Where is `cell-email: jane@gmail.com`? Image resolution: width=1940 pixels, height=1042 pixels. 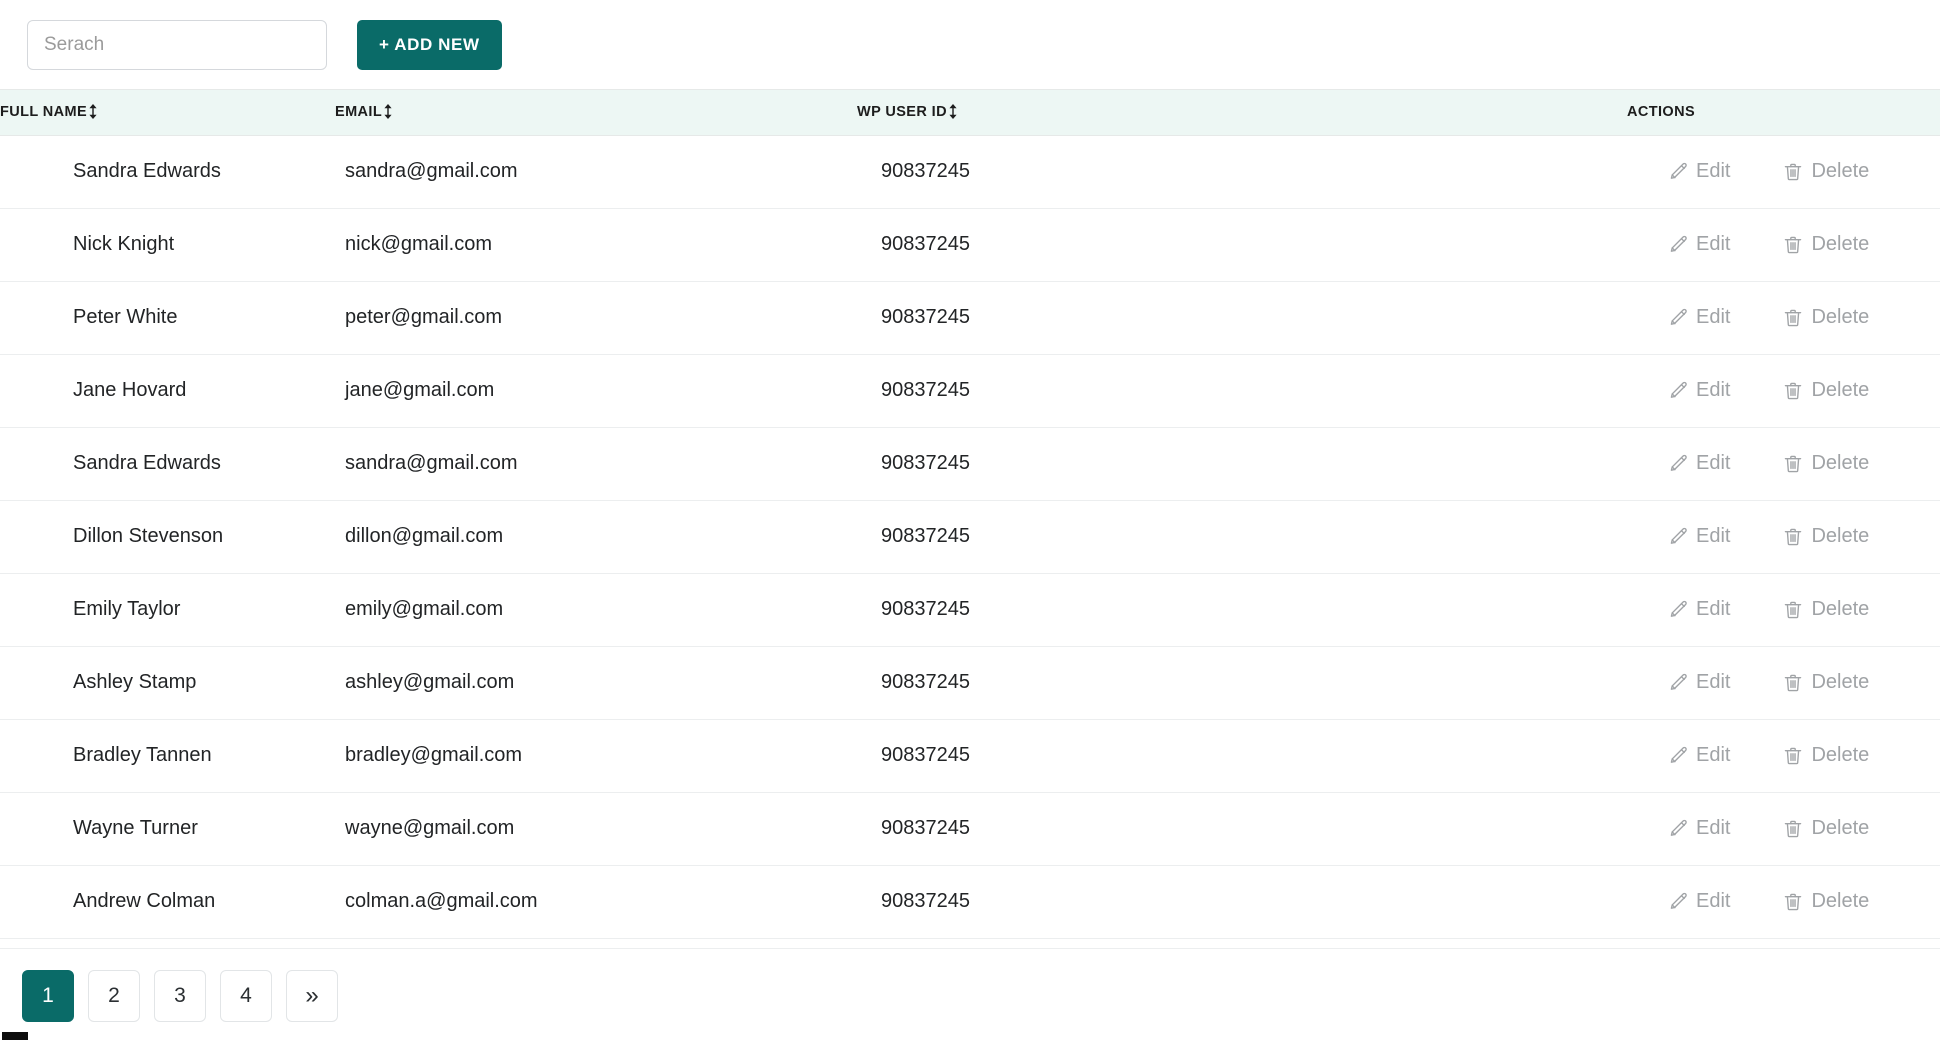
cell-email: jane@gmail.com is located at coordinates (596, 391).